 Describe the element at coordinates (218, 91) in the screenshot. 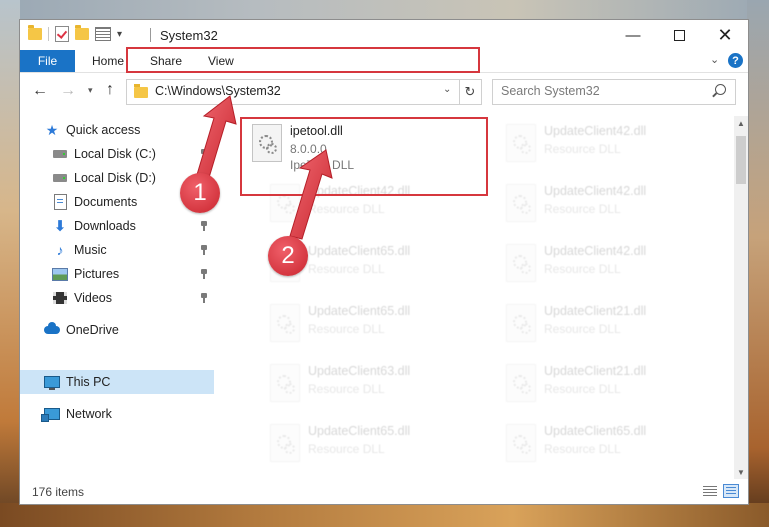

I see `address-path: C:\Windows\System32` at that location.